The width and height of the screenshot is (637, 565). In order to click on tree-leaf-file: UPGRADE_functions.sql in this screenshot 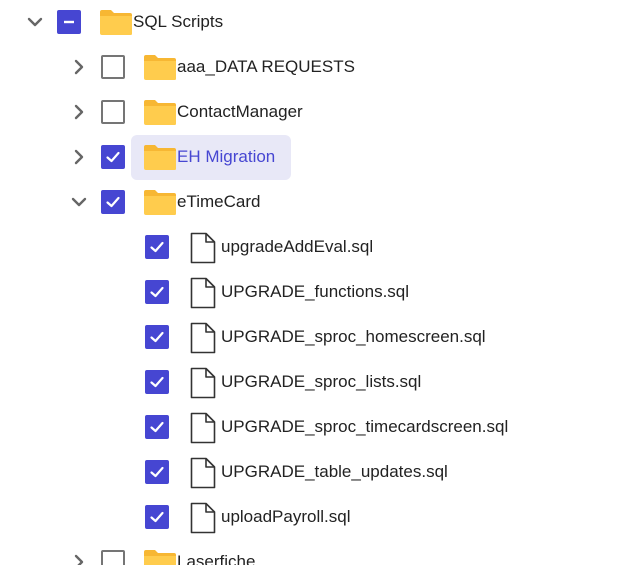, I will do `click(318, 292)`.